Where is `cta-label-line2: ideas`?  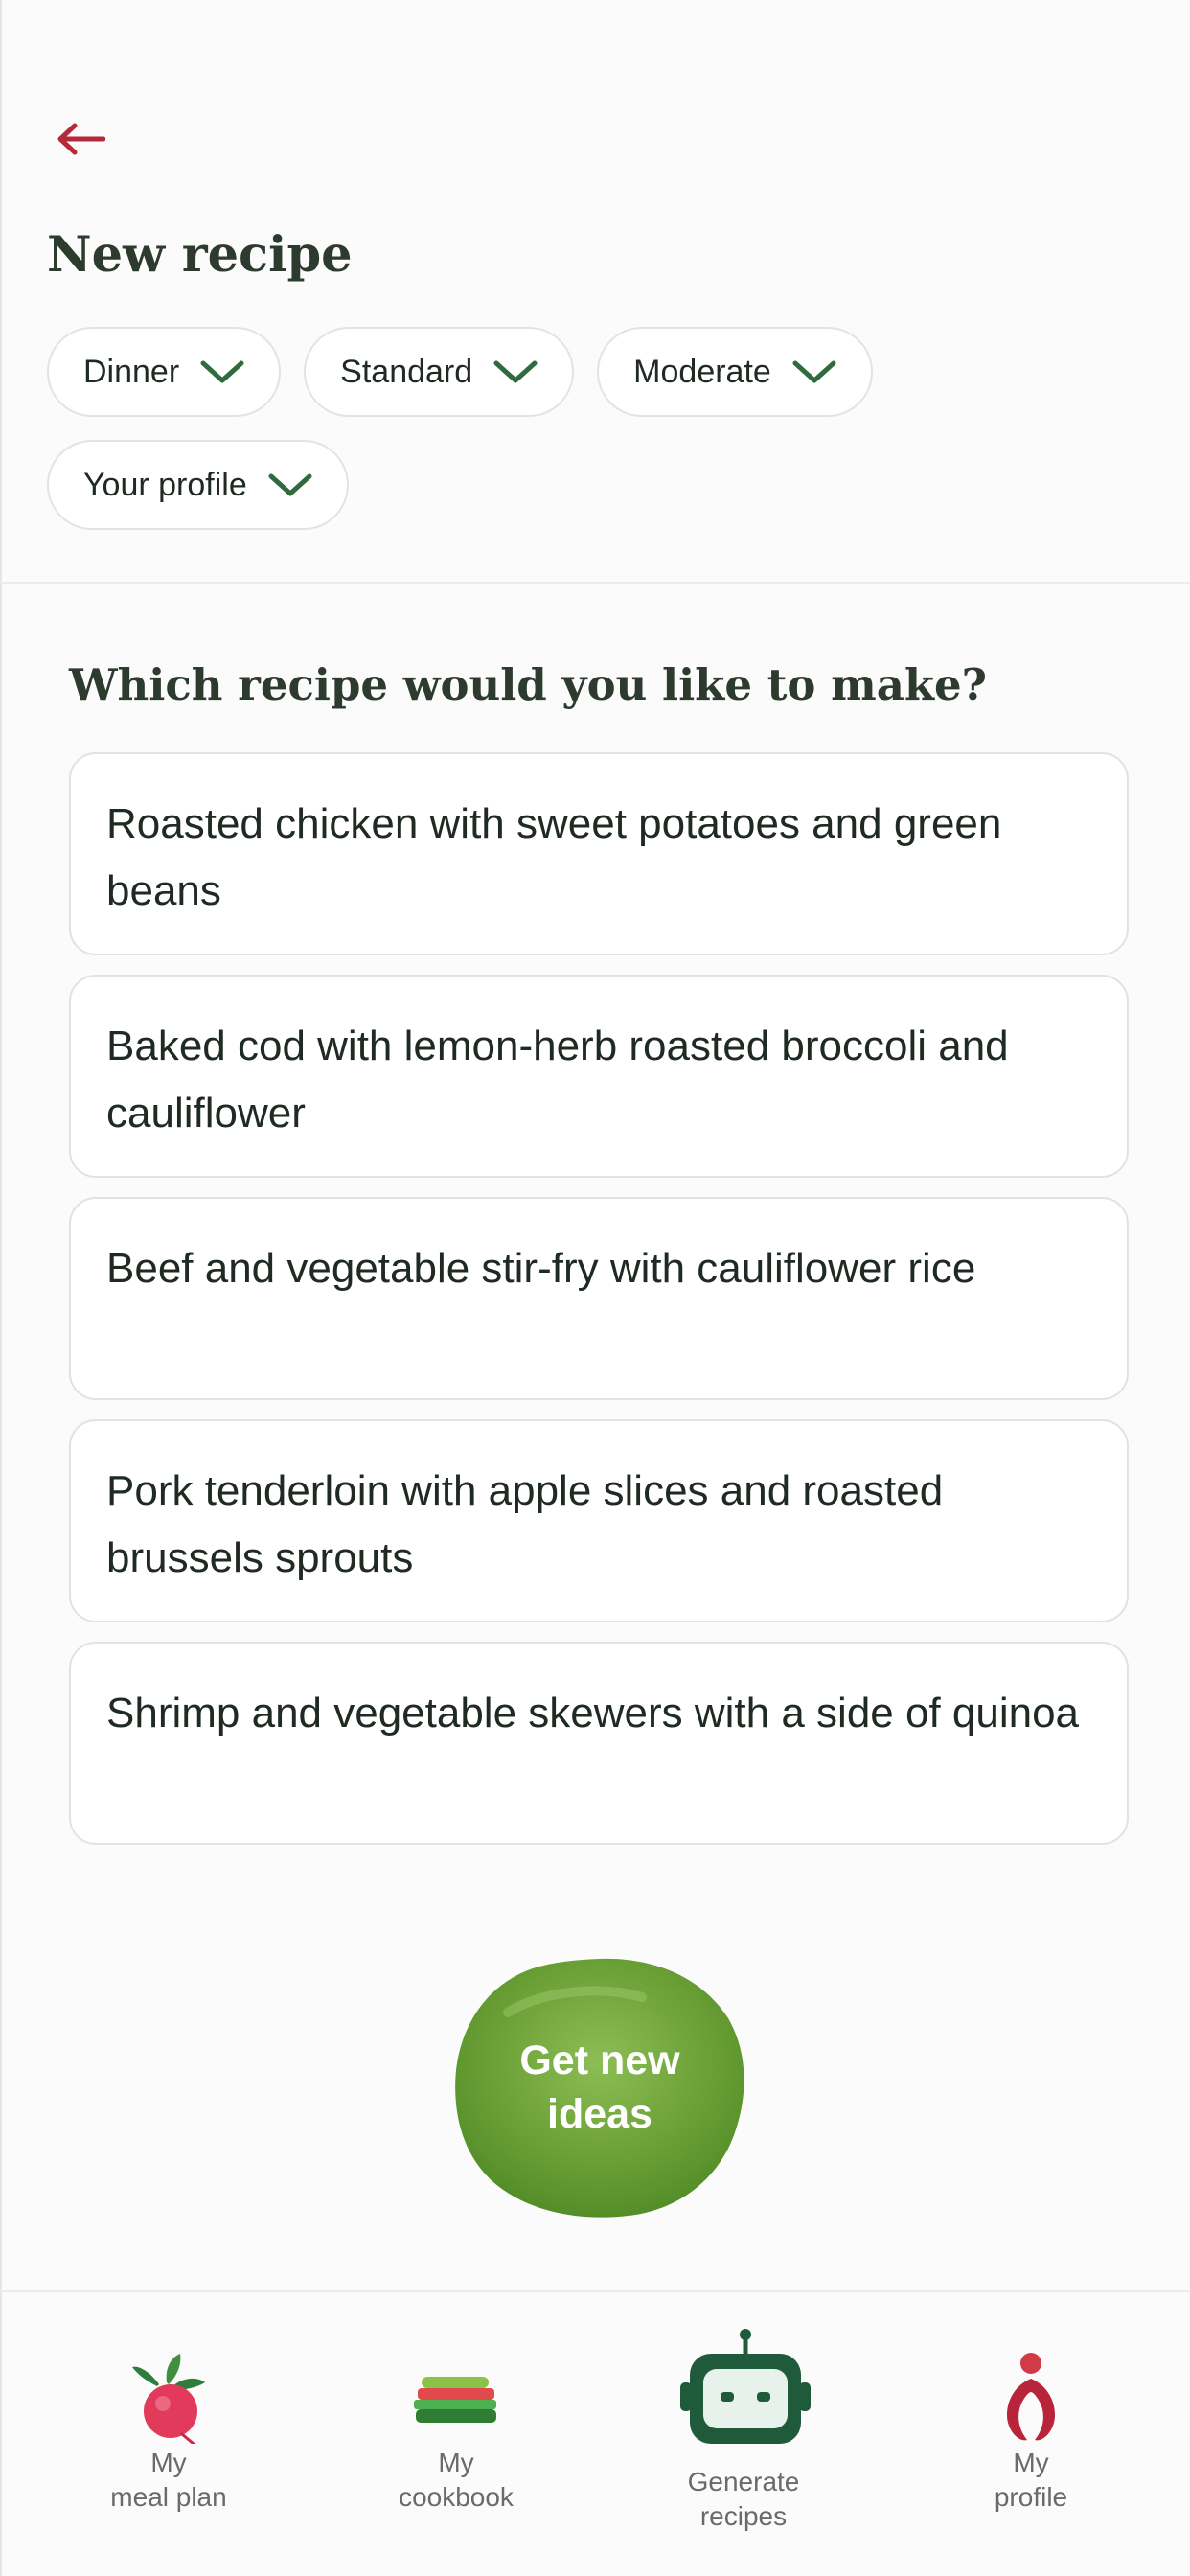 cta-label-line2: ideas is located at coordinates (600, 2114).